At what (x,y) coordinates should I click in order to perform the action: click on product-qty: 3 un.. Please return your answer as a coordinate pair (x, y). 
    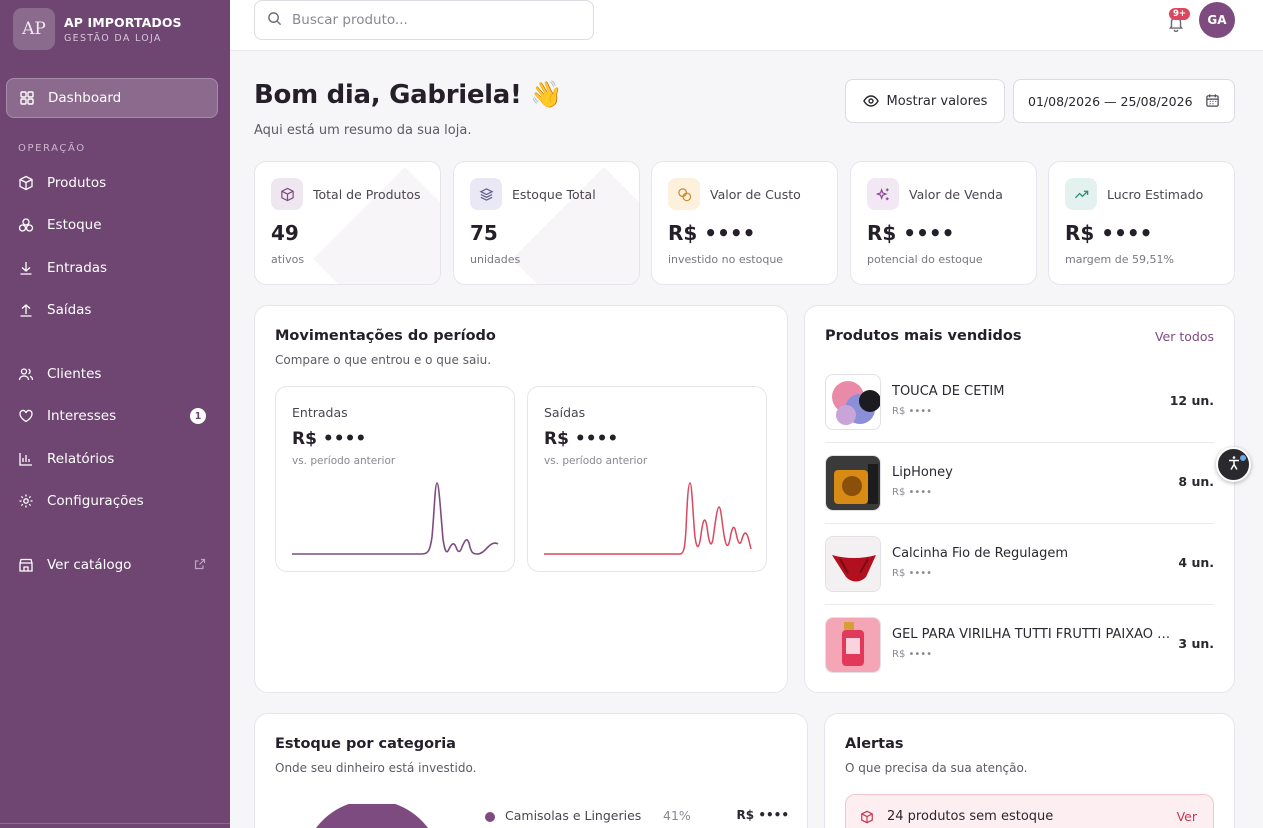
    Looking at the image, I should click on (1196, 643).